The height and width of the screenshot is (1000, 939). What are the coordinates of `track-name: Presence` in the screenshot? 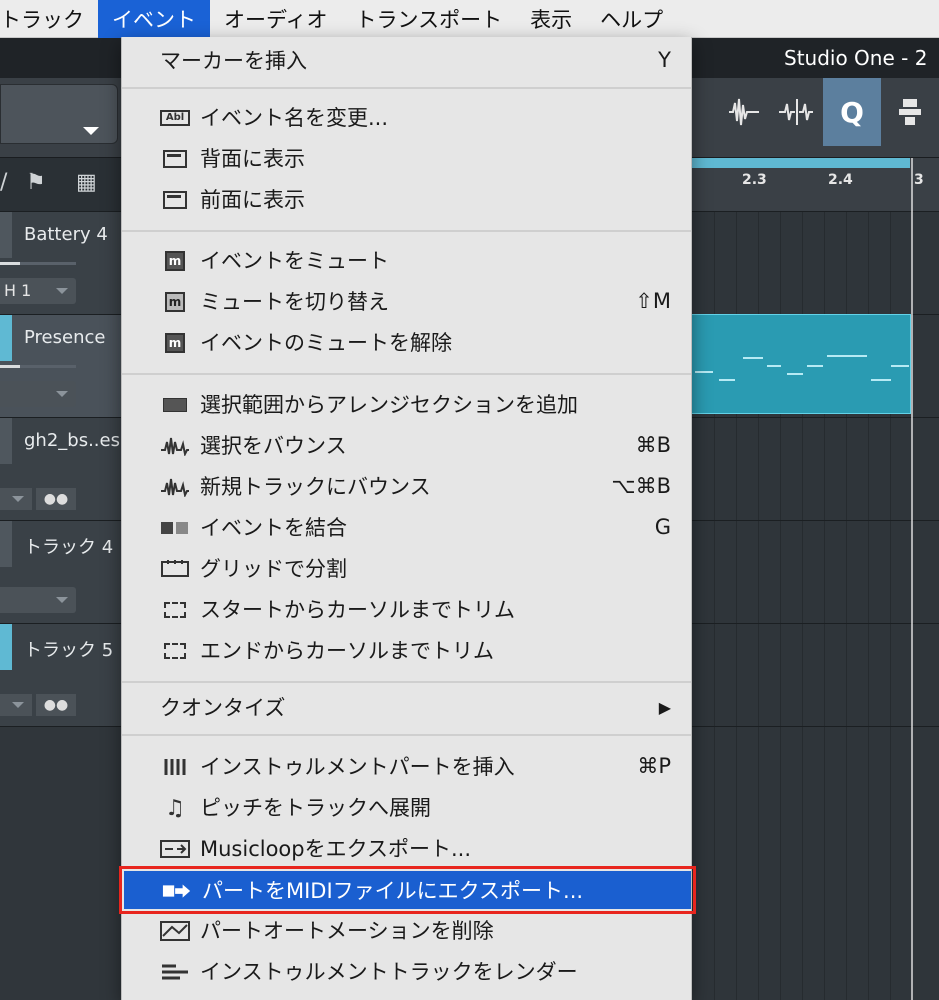 It's located at (64, 337).